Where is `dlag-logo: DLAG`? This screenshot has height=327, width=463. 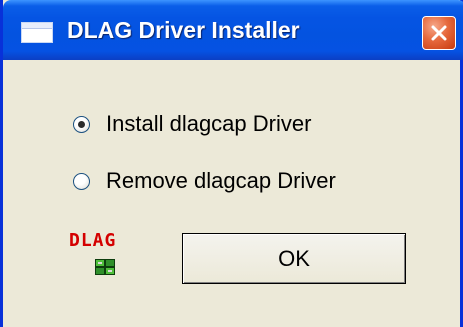
dlag-logo: DLAG is located at coordinates (104, 257).